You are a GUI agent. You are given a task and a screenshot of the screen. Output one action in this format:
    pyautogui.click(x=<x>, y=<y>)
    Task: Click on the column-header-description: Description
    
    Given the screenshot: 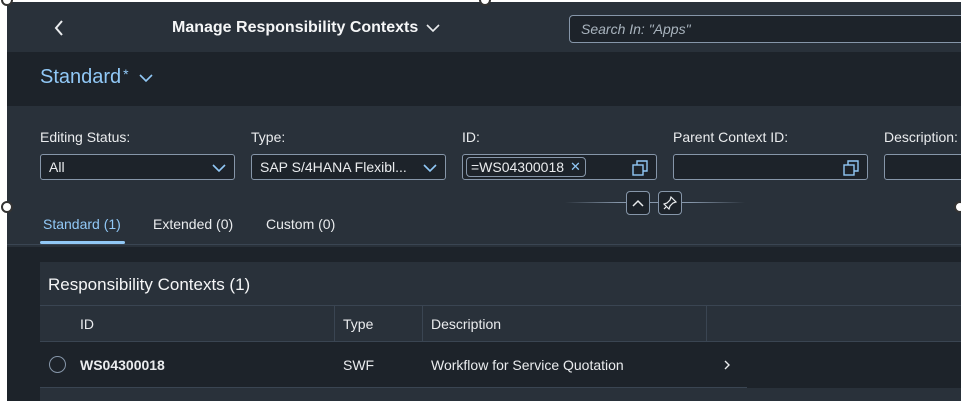 What is the action you would take?
    pyautogui.click(x=466, y=324)
    